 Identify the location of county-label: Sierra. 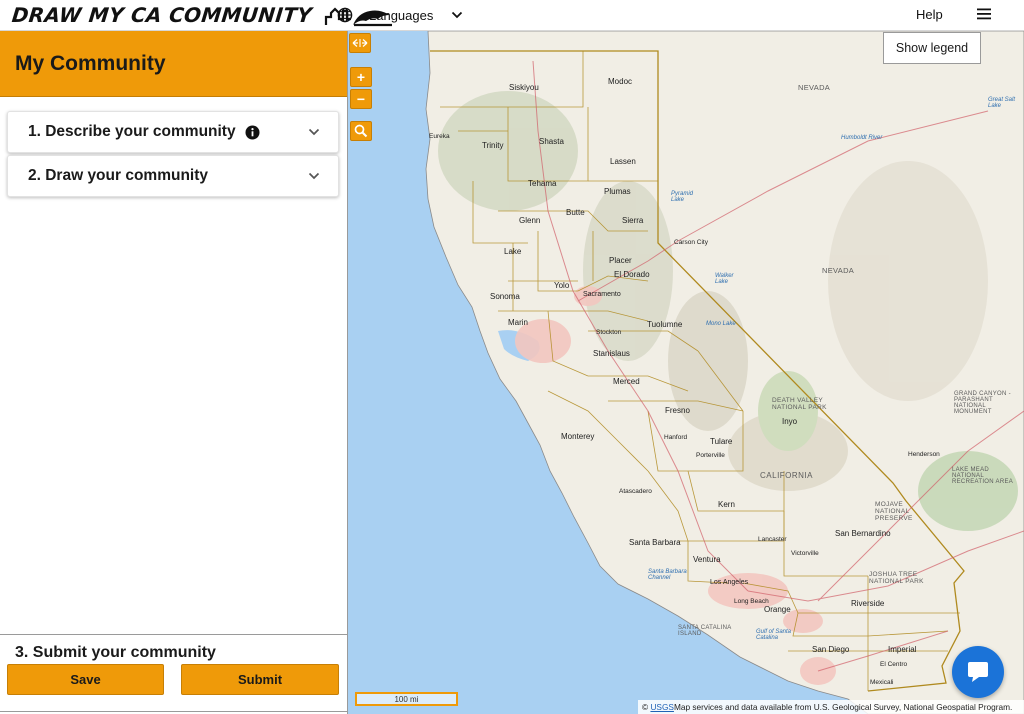
(633, 220).